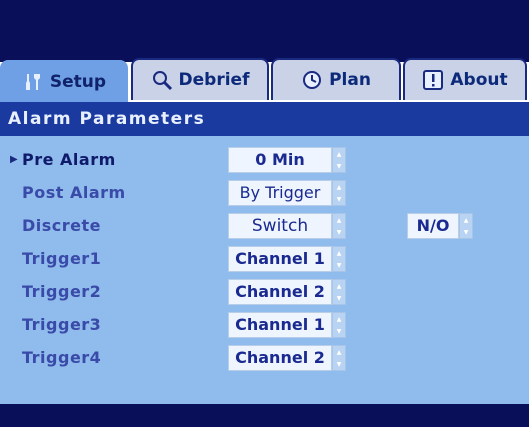  I want to click on parameter-label: Post Alarm, so click(74, 192).